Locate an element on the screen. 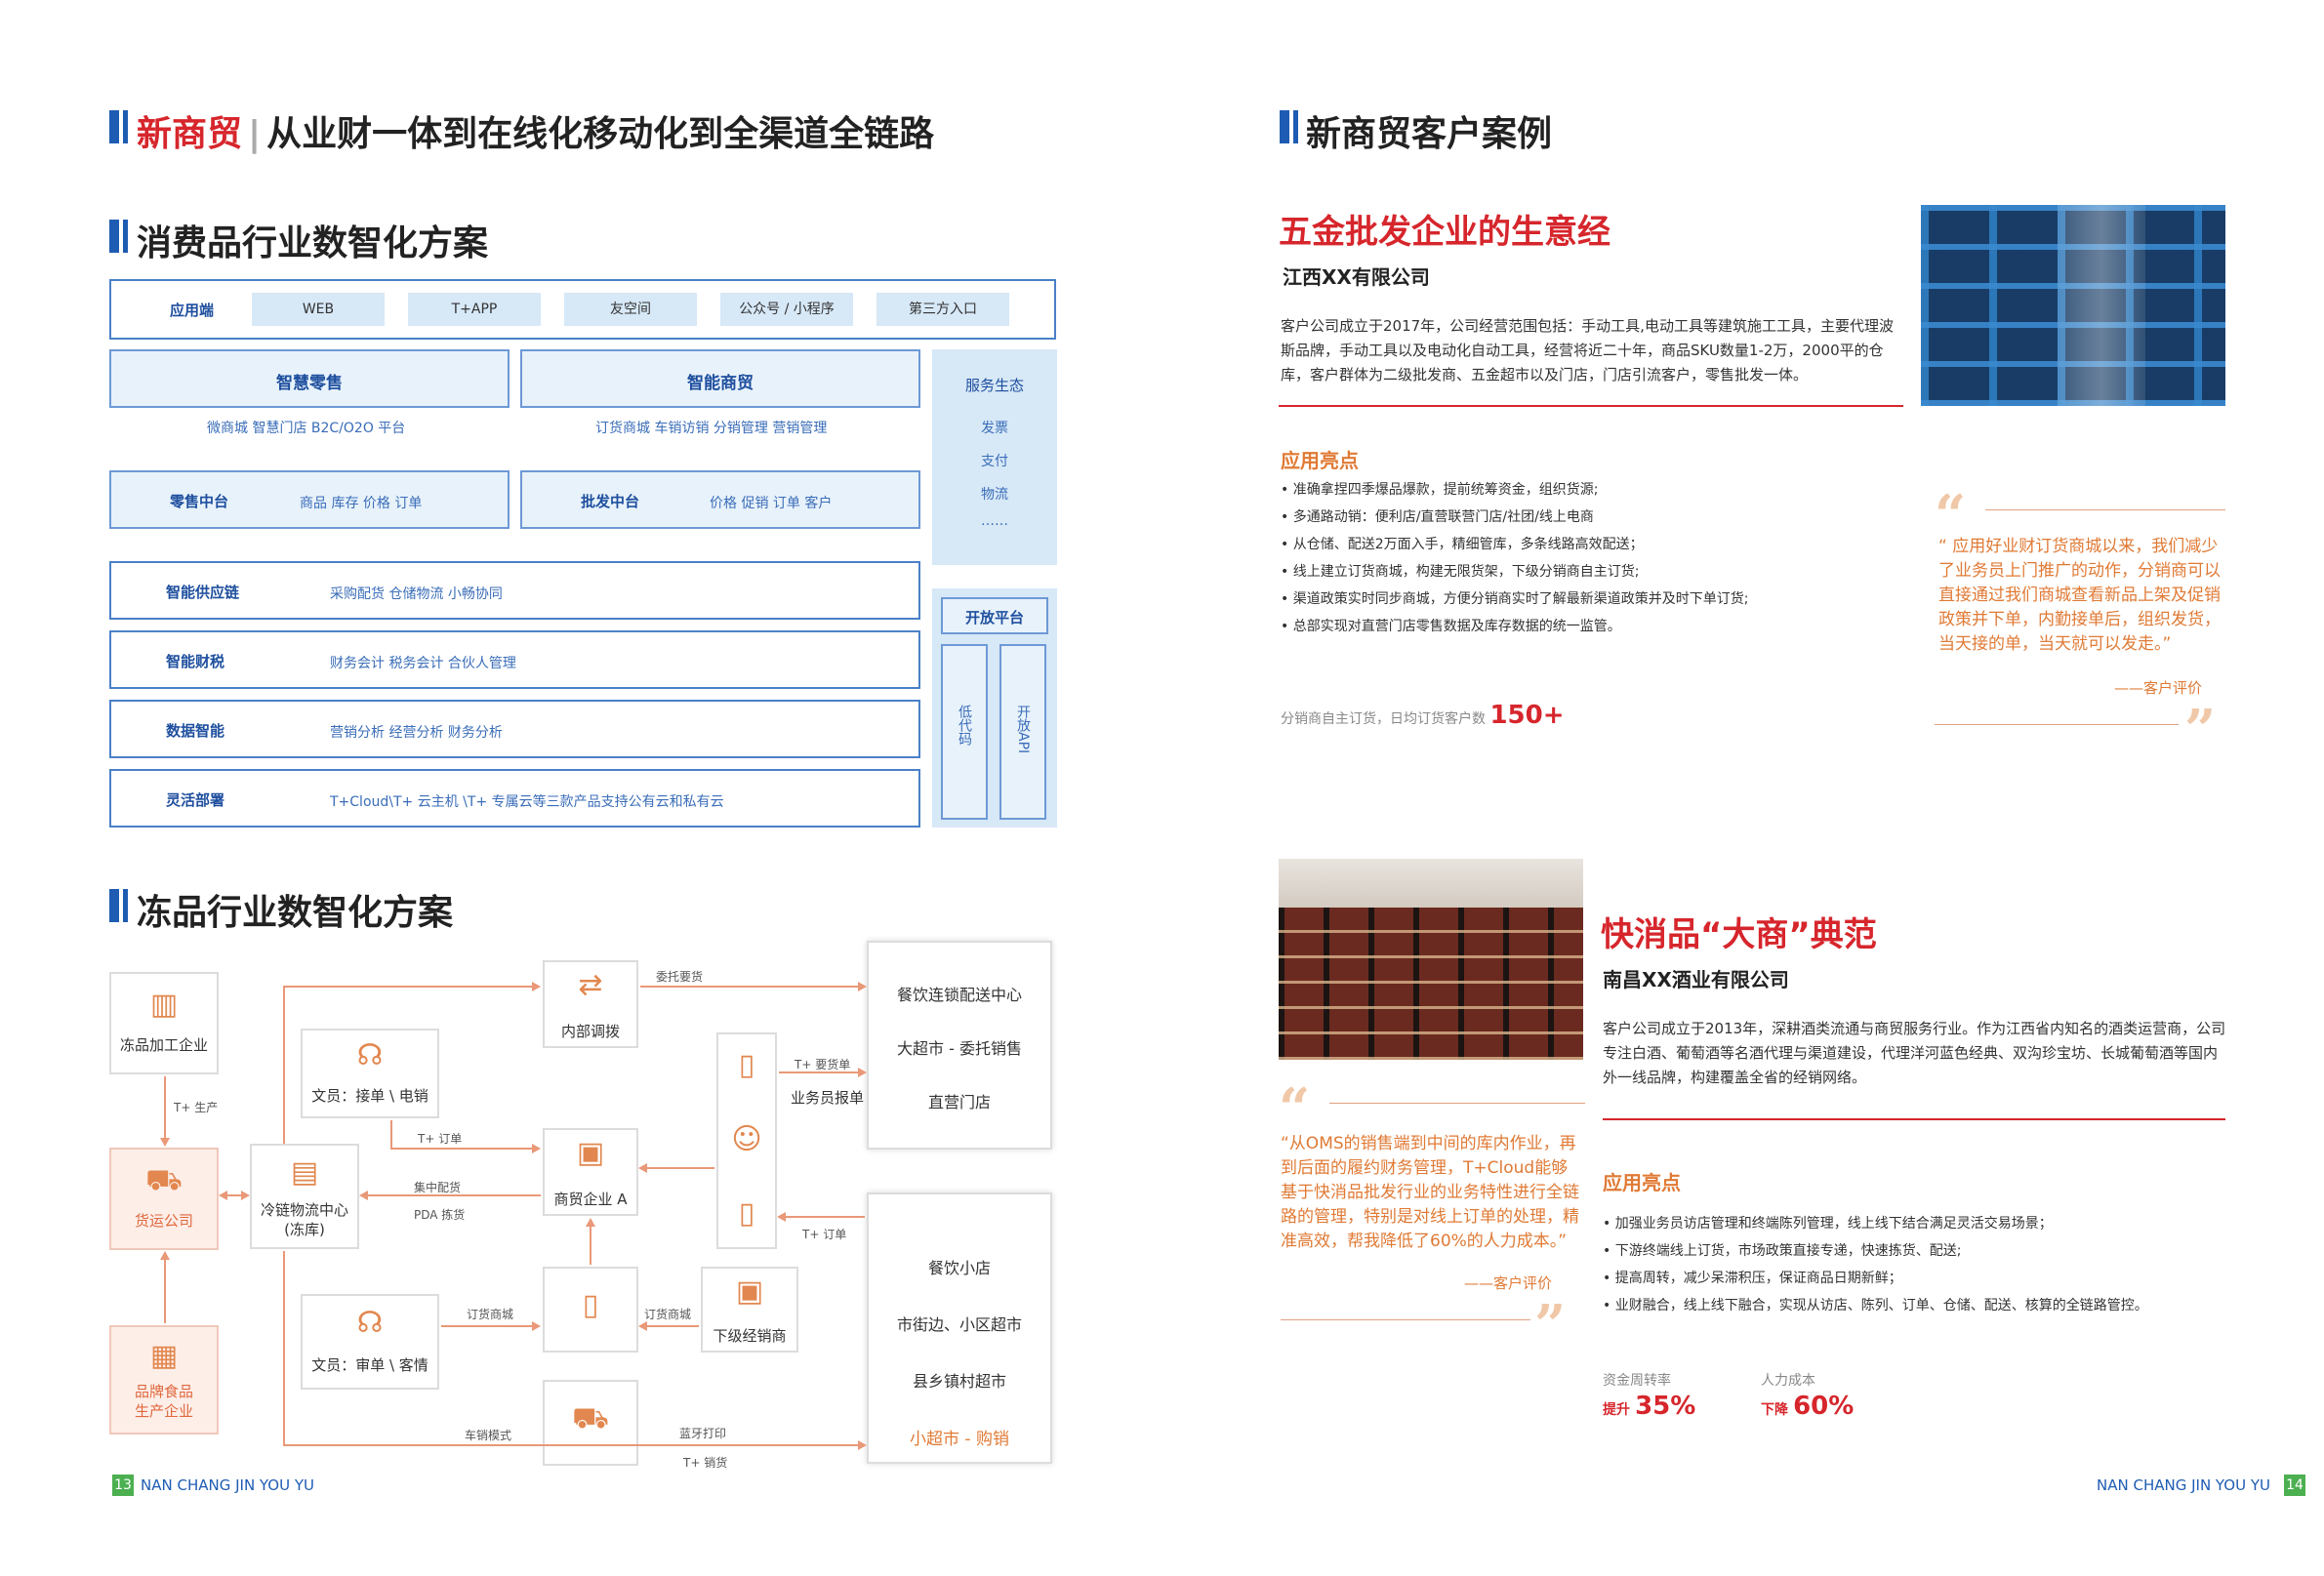 This screenshot has width=2324, height=1576. headset-icon: ☊ is located at coordinates (370, 1055).